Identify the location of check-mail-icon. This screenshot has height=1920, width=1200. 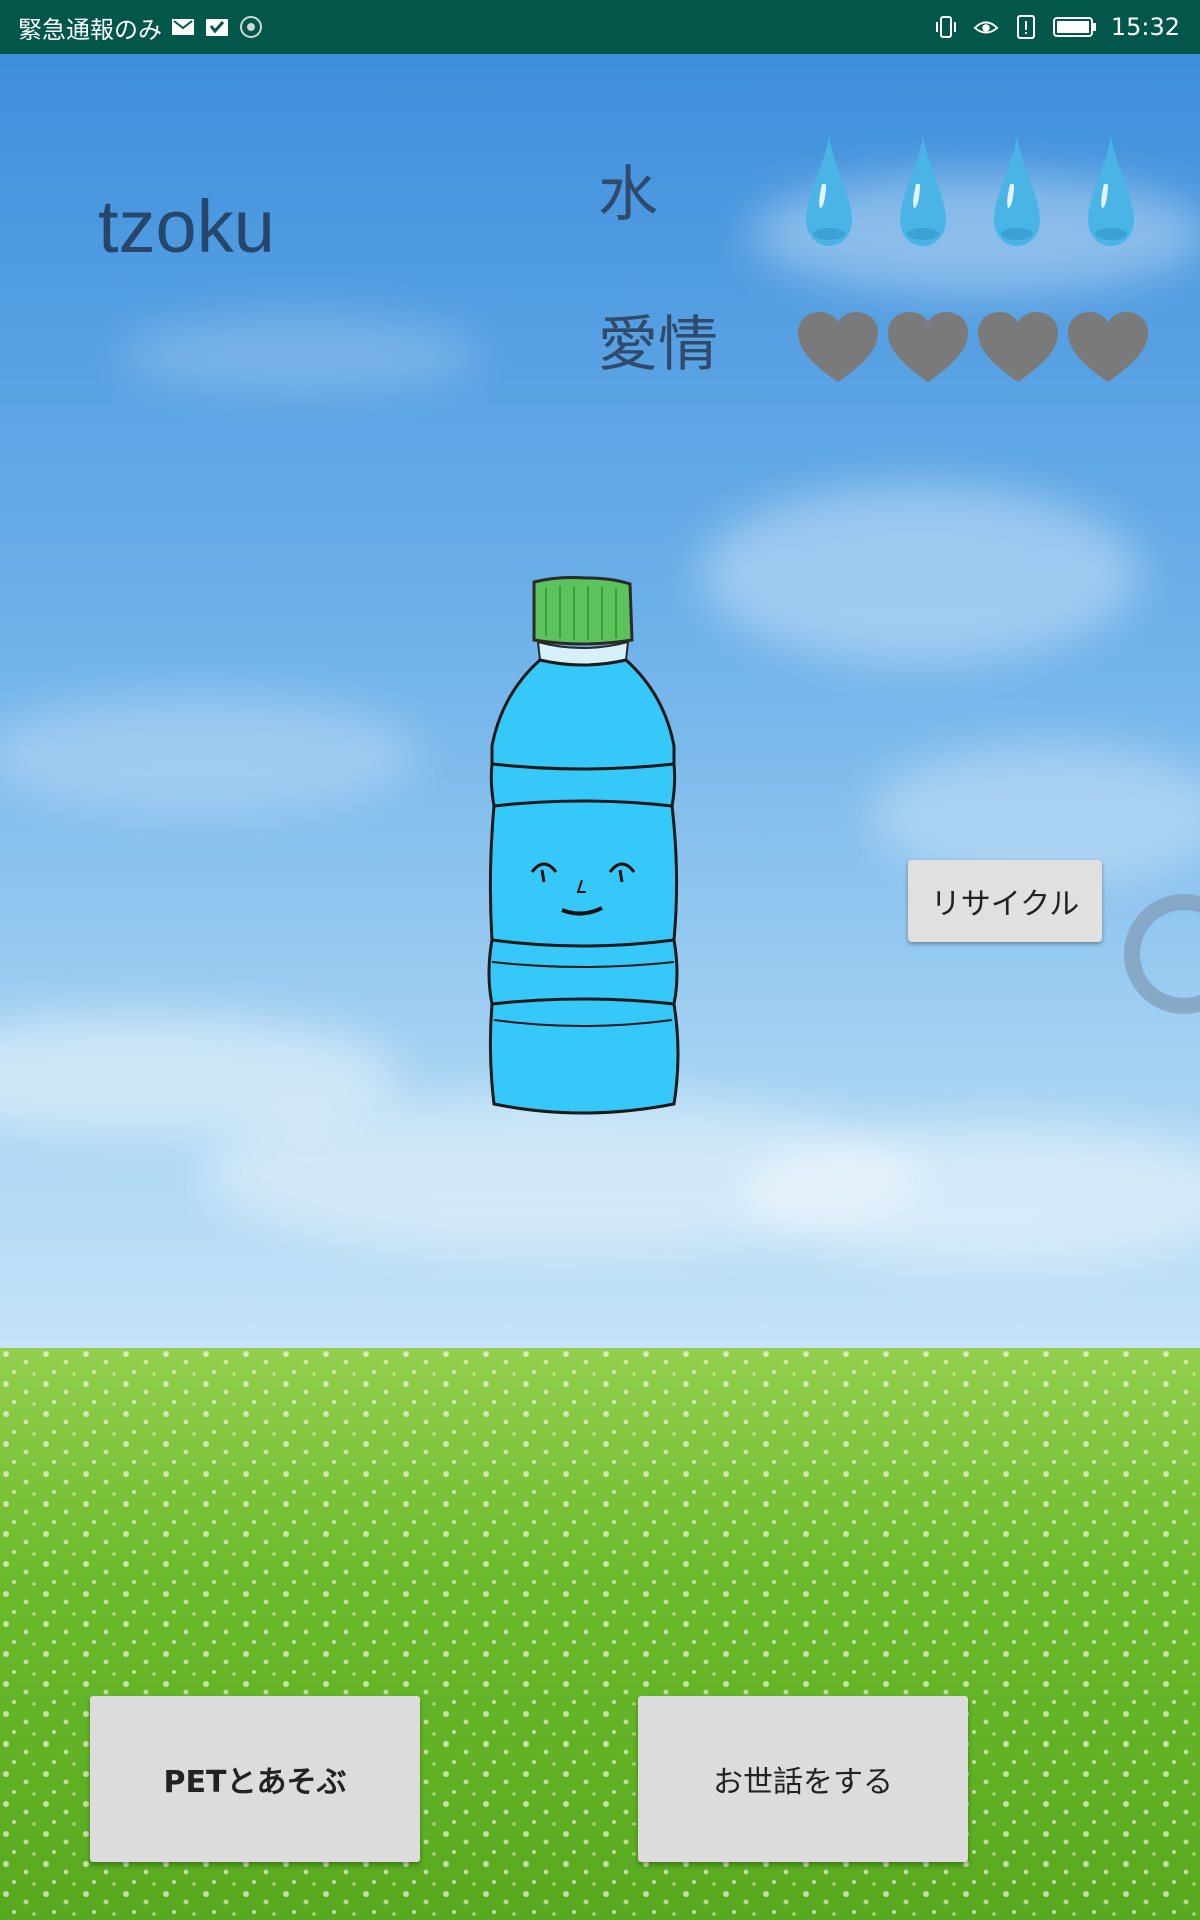
(217, 27).